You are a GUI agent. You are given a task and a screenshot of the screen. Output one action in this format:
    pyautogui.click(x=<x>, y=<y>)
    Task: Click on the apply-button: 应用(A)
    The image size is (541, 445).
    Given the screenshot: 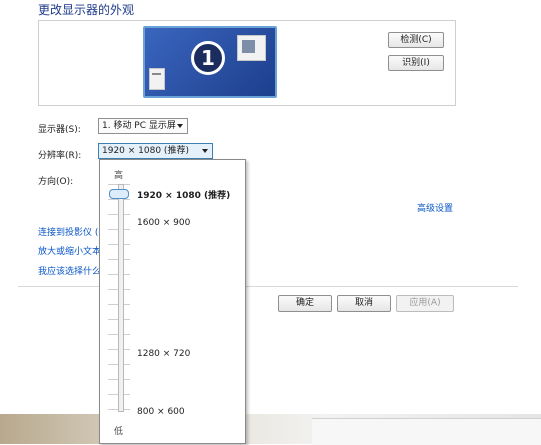 What is the action you would take?
    pyautogui.click(x=425, y=303)
    